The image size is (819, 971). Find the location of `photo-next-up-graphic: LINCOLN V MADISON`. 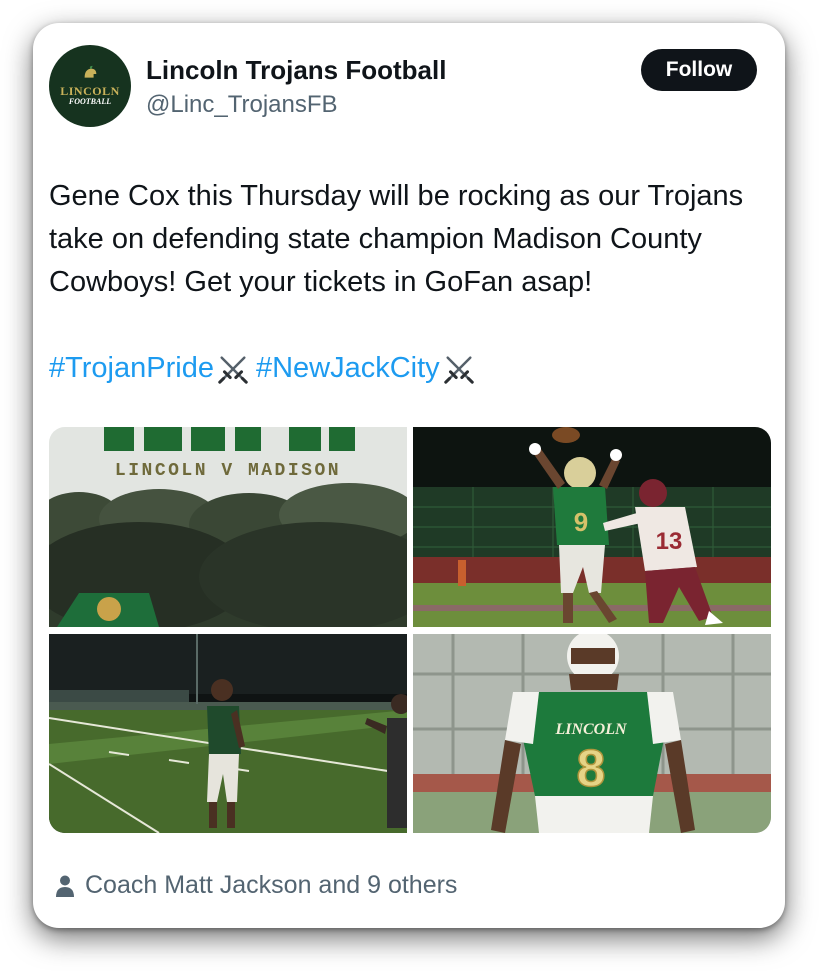

photo-next-up-graphic: LINCOLN V MADISON is located at coordinates (228, 527).